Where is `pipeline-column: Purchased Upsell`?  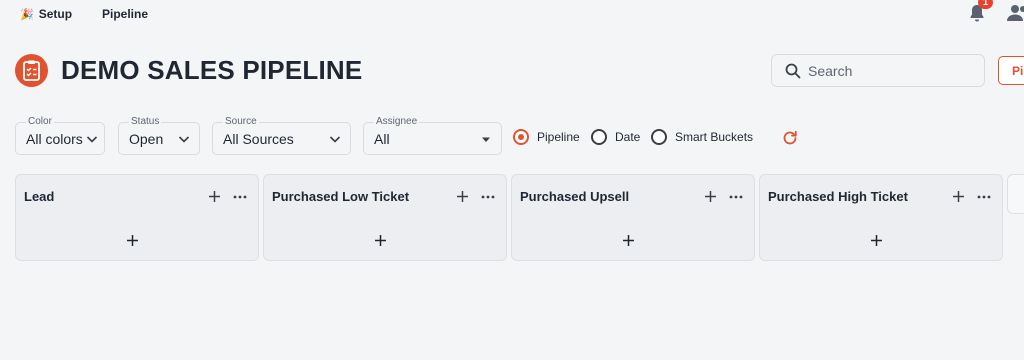 pipeline-column: Purchased Upsell is located at coordinates (633, 217).